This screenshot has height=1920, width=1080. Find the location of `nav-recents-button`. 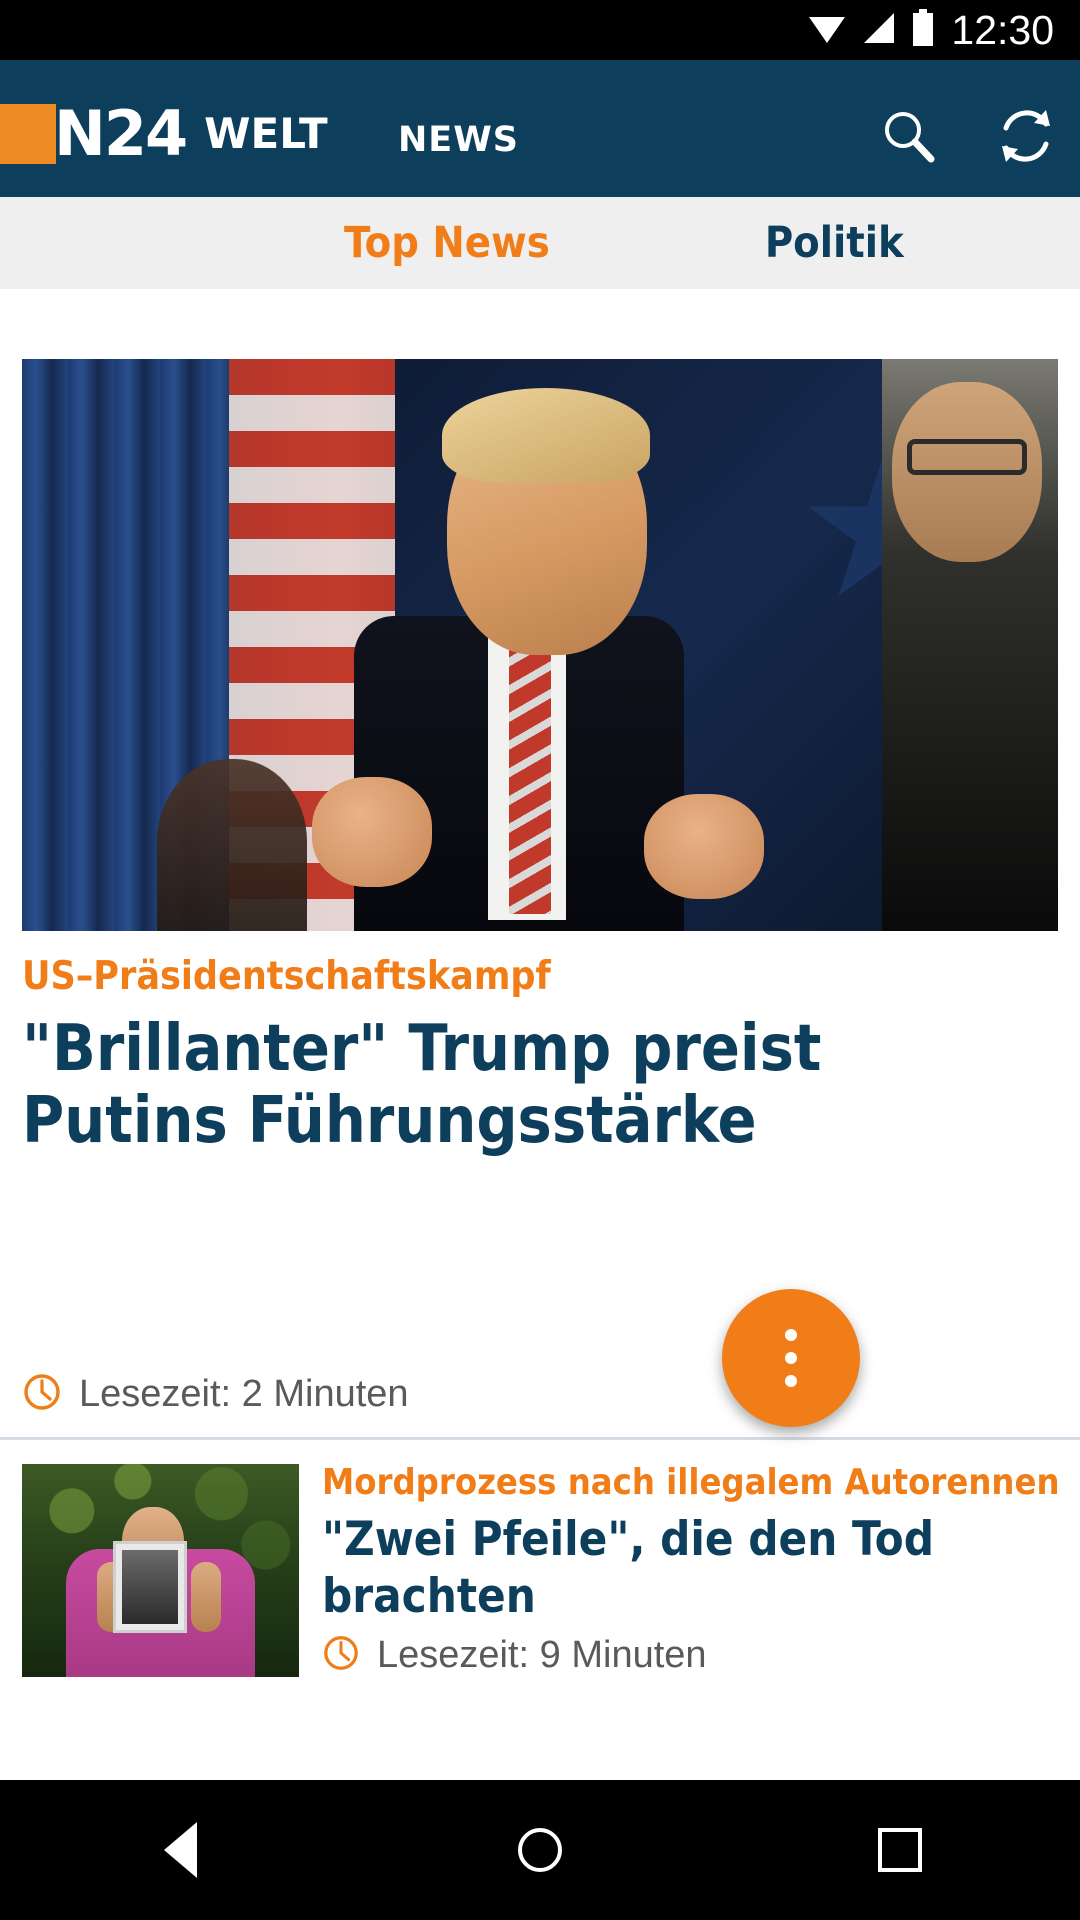

nav-recents-button is located at coordinates (900, 1850).